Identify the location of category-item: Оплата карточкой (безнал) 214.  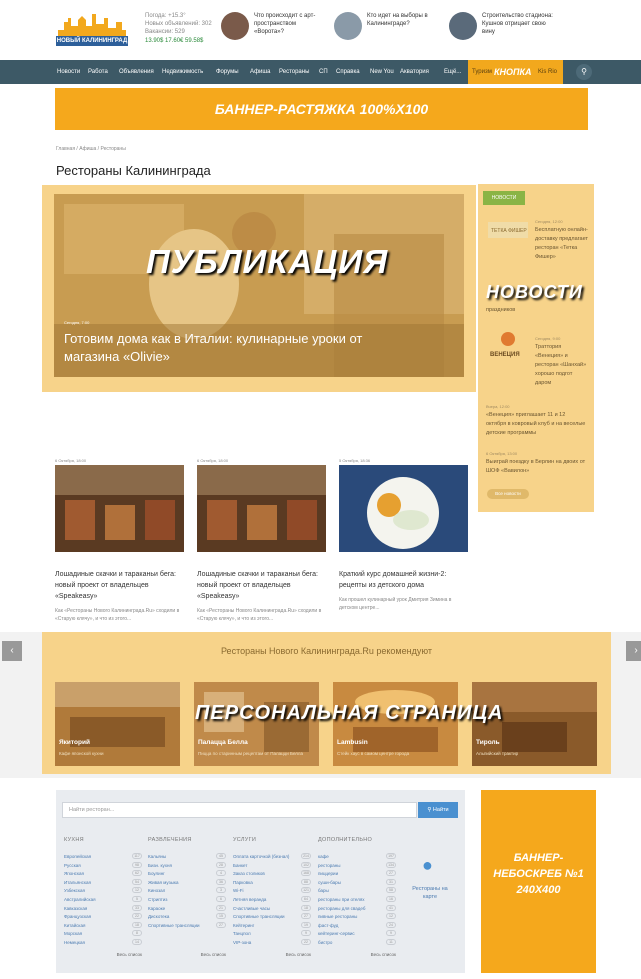
(272, 857).